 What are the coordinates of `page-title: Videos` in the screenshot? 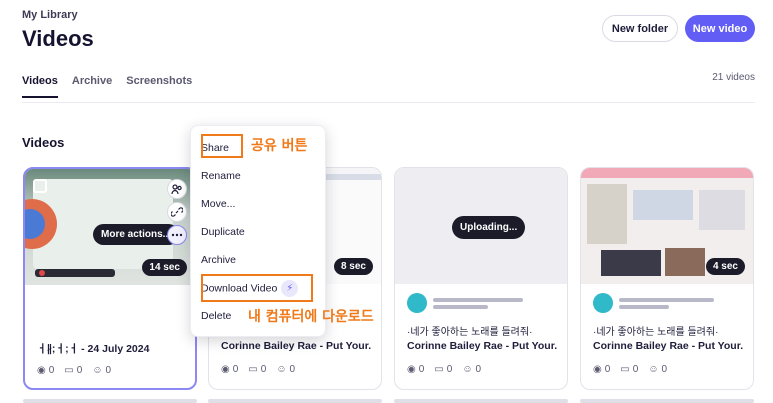 It's located at (58, 38).